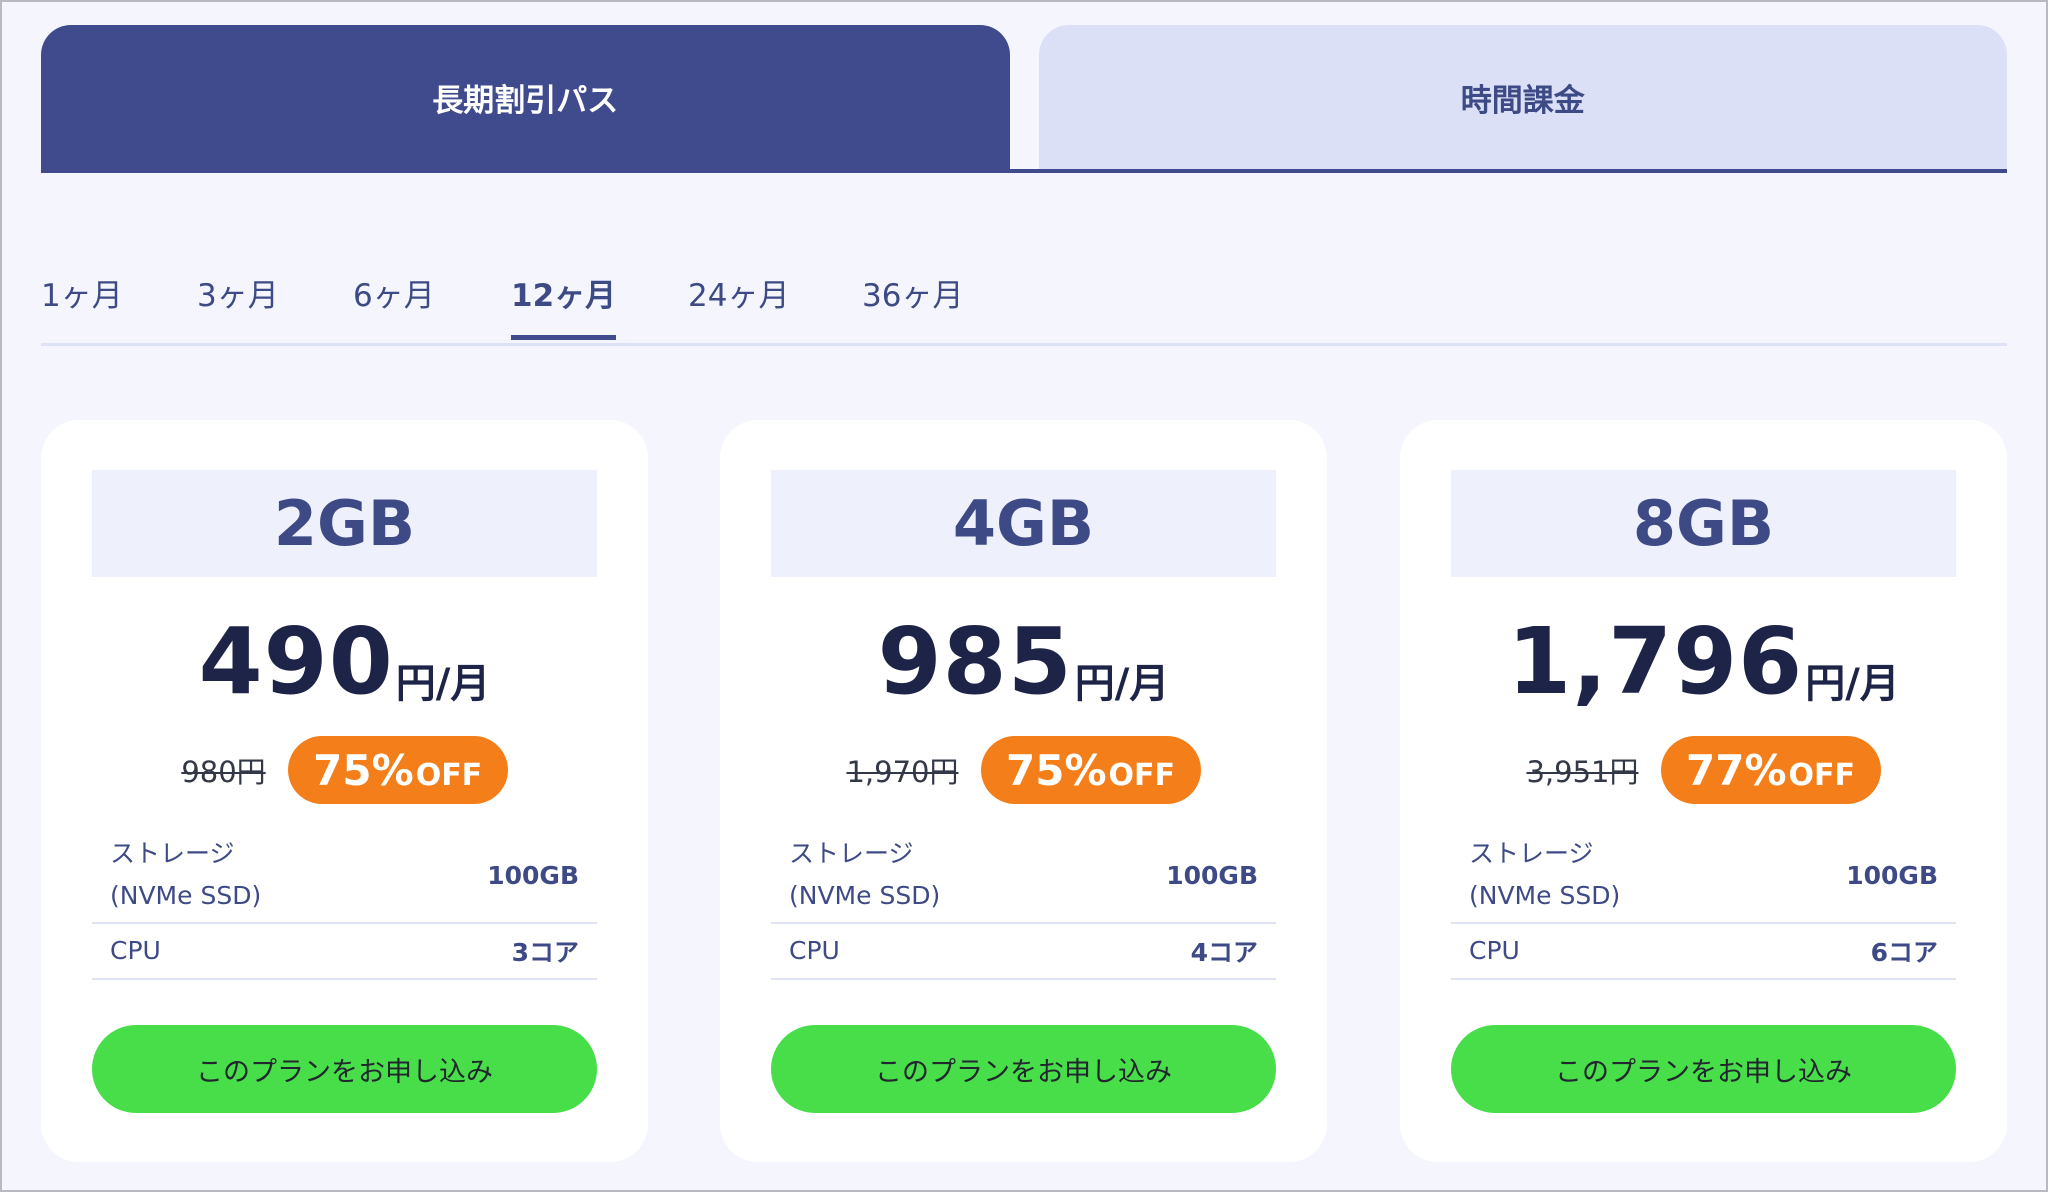  Describe the element at coordinates (394, 305) in the screenshot. I see `tab-period-6-months: 6ヶ月` at that location.